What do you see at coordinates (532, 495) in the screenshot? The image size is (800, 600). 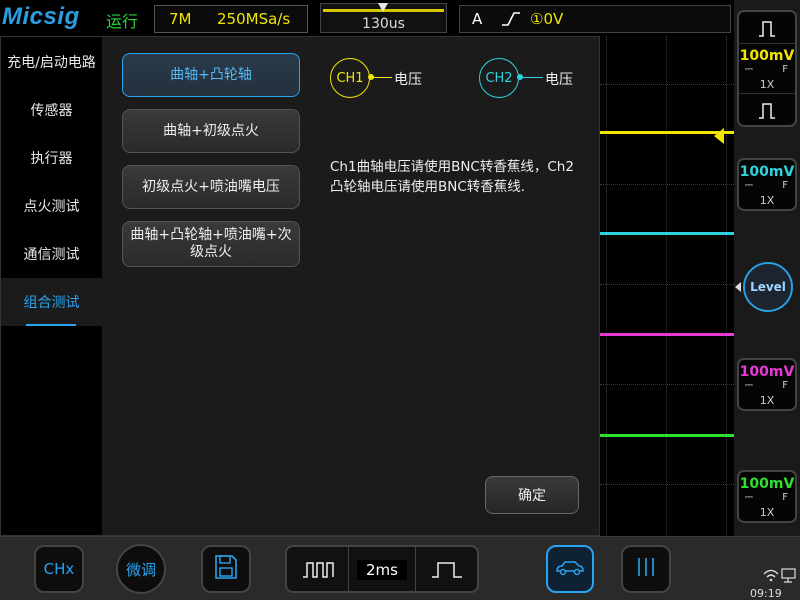 I see `confirm-button: 确定` at bounding box center [532, 495].